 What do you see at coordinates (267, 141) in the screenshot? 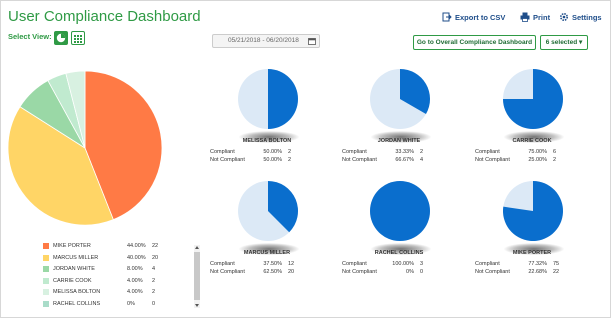
I see `user-name: MELISSA BOLTON` at bounding box center [267, 141].